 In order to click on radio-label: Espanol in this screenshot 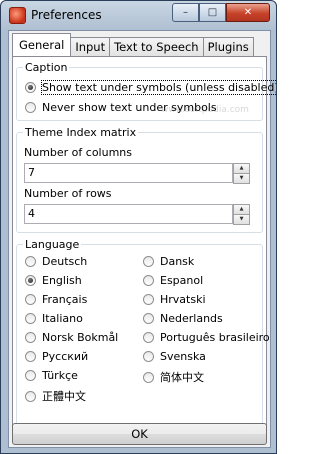, I will do `click(182, 280)`.